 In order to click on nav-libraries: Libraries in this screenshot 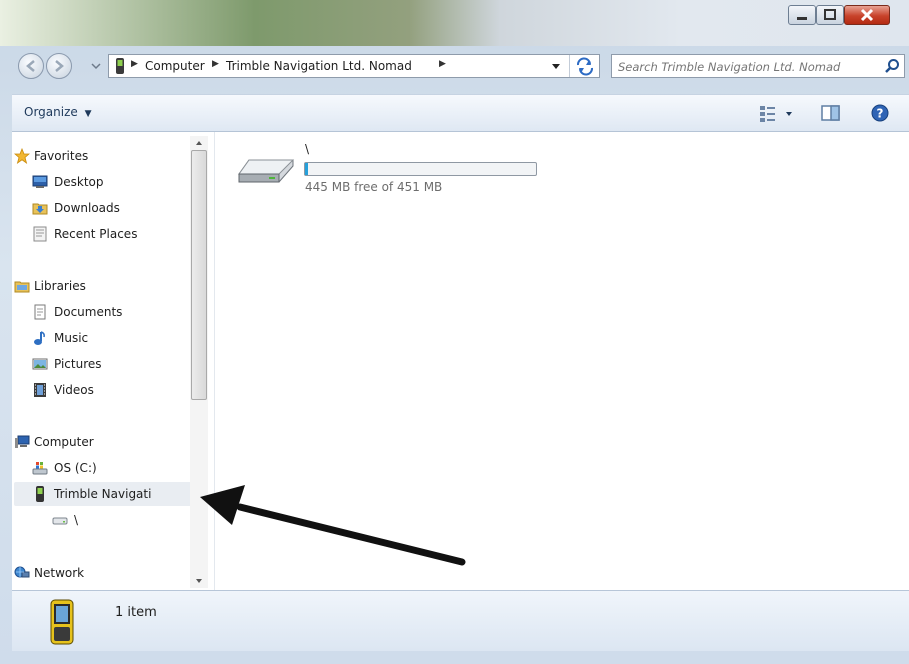, I will do `click(100, 286)`.